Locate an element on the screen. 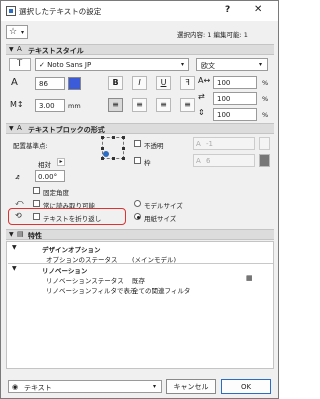 This screenshot has width=320, height=399. opaque-label: 不透明 is located at coordinates (154, 146).